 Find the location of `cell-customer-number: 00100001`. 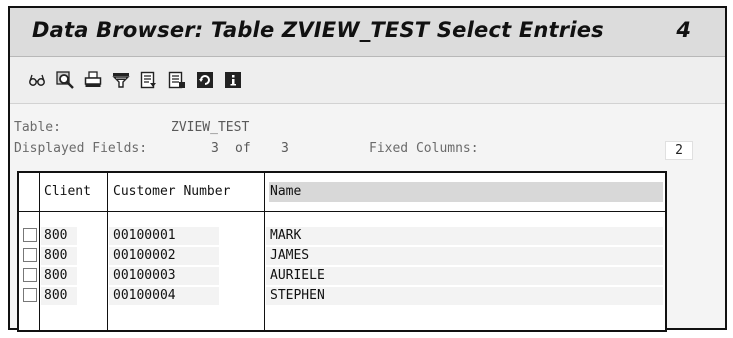

cell-customer-number: 00100001 is located at coordinates (144, 235).